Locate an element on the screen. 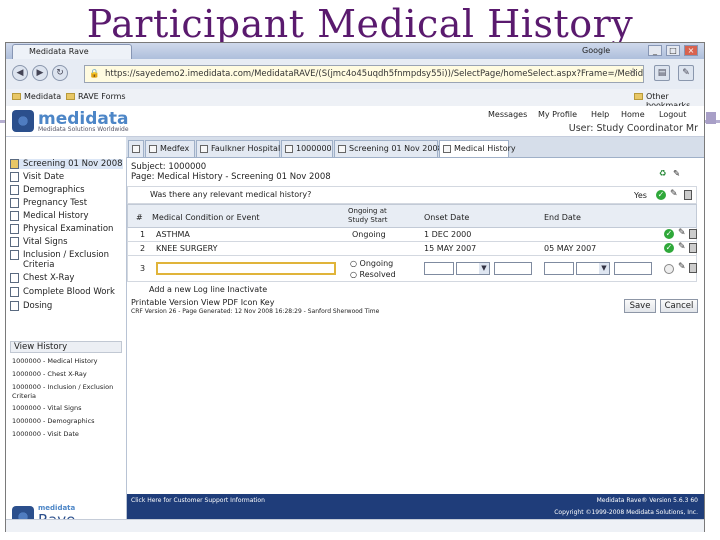 The image size is (720, 540). nav-item-screening: Screening 01 Nov 2008 is located at coordinates (66, 164).